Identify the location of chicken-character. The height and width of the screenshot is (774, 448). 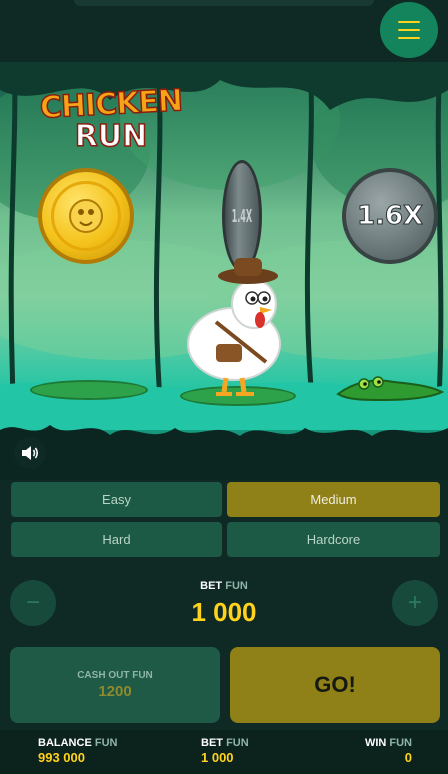
(234, 327).